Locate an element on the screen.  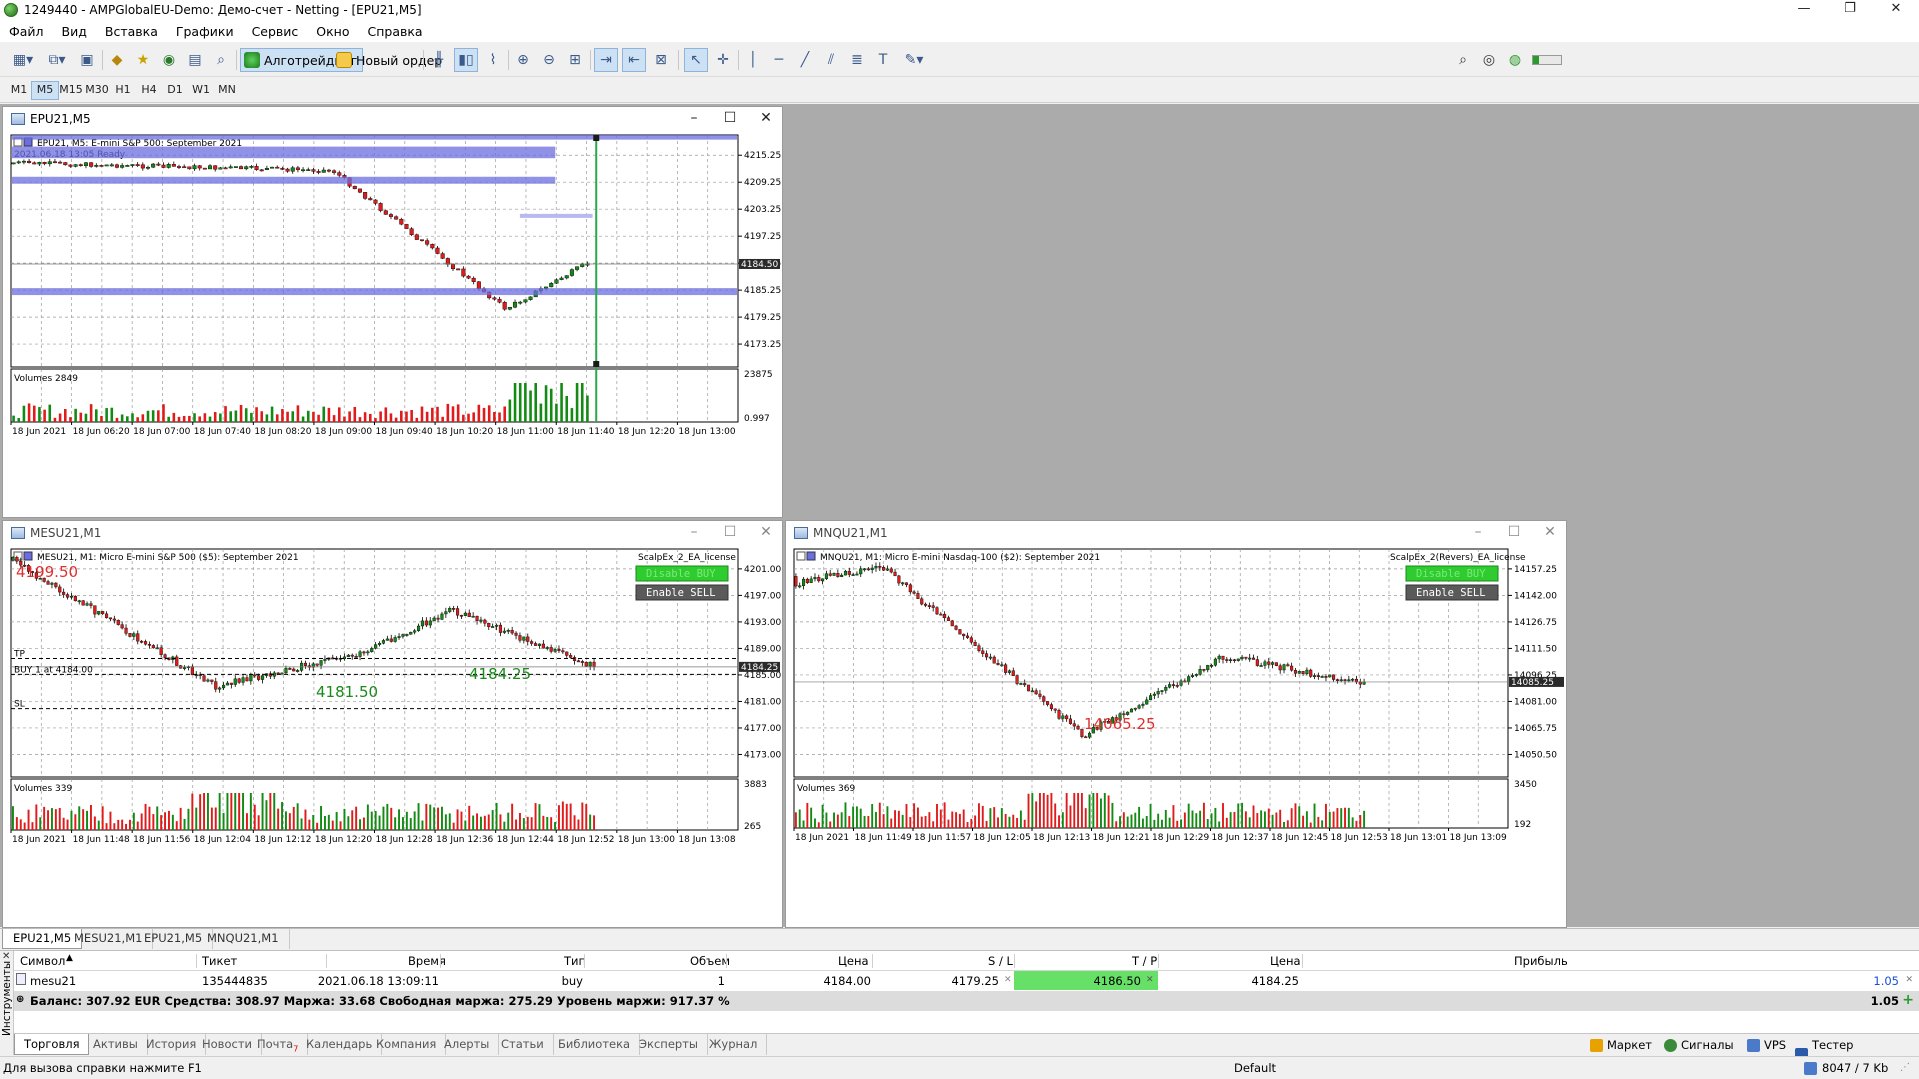
horizontal-line-icon: ─ is located at coordinates (779, 60).